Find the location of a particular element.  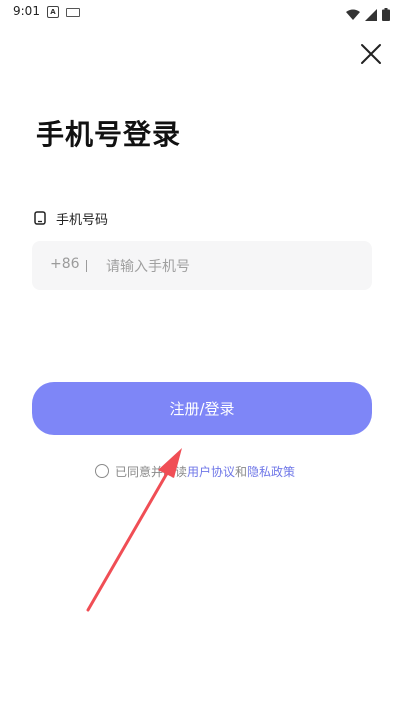

phone-input is located at coordinates (231, 267).